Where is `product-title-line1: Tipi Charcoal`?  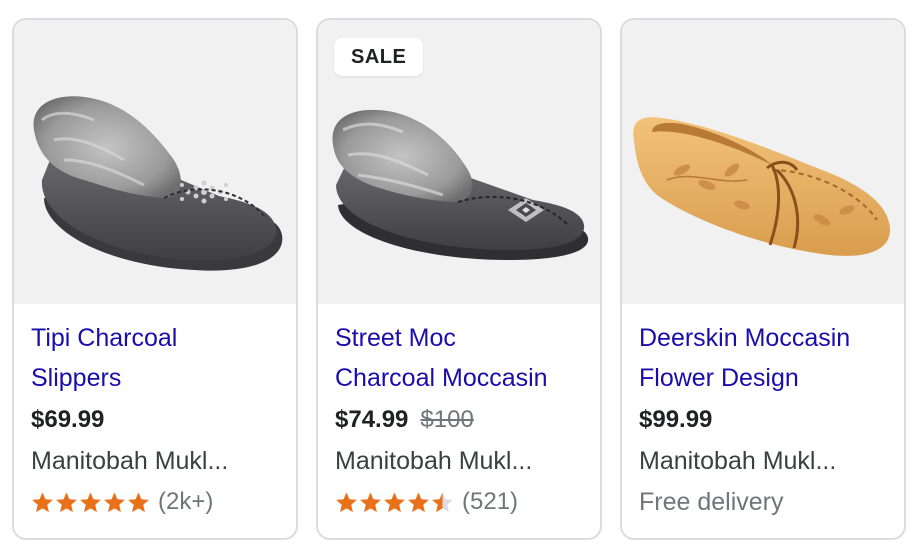
product-title-line1: Tipi Charcoal is located at coordinates (158, 338).